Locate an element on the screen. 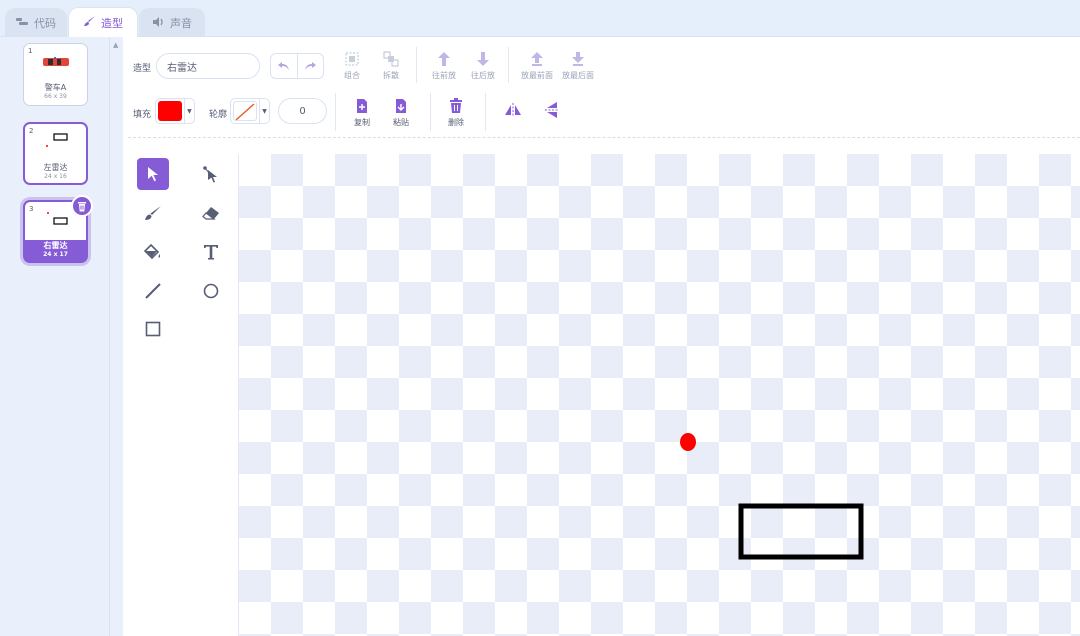  costume-size: 24 x 17 is located at coordinates (55, 254).